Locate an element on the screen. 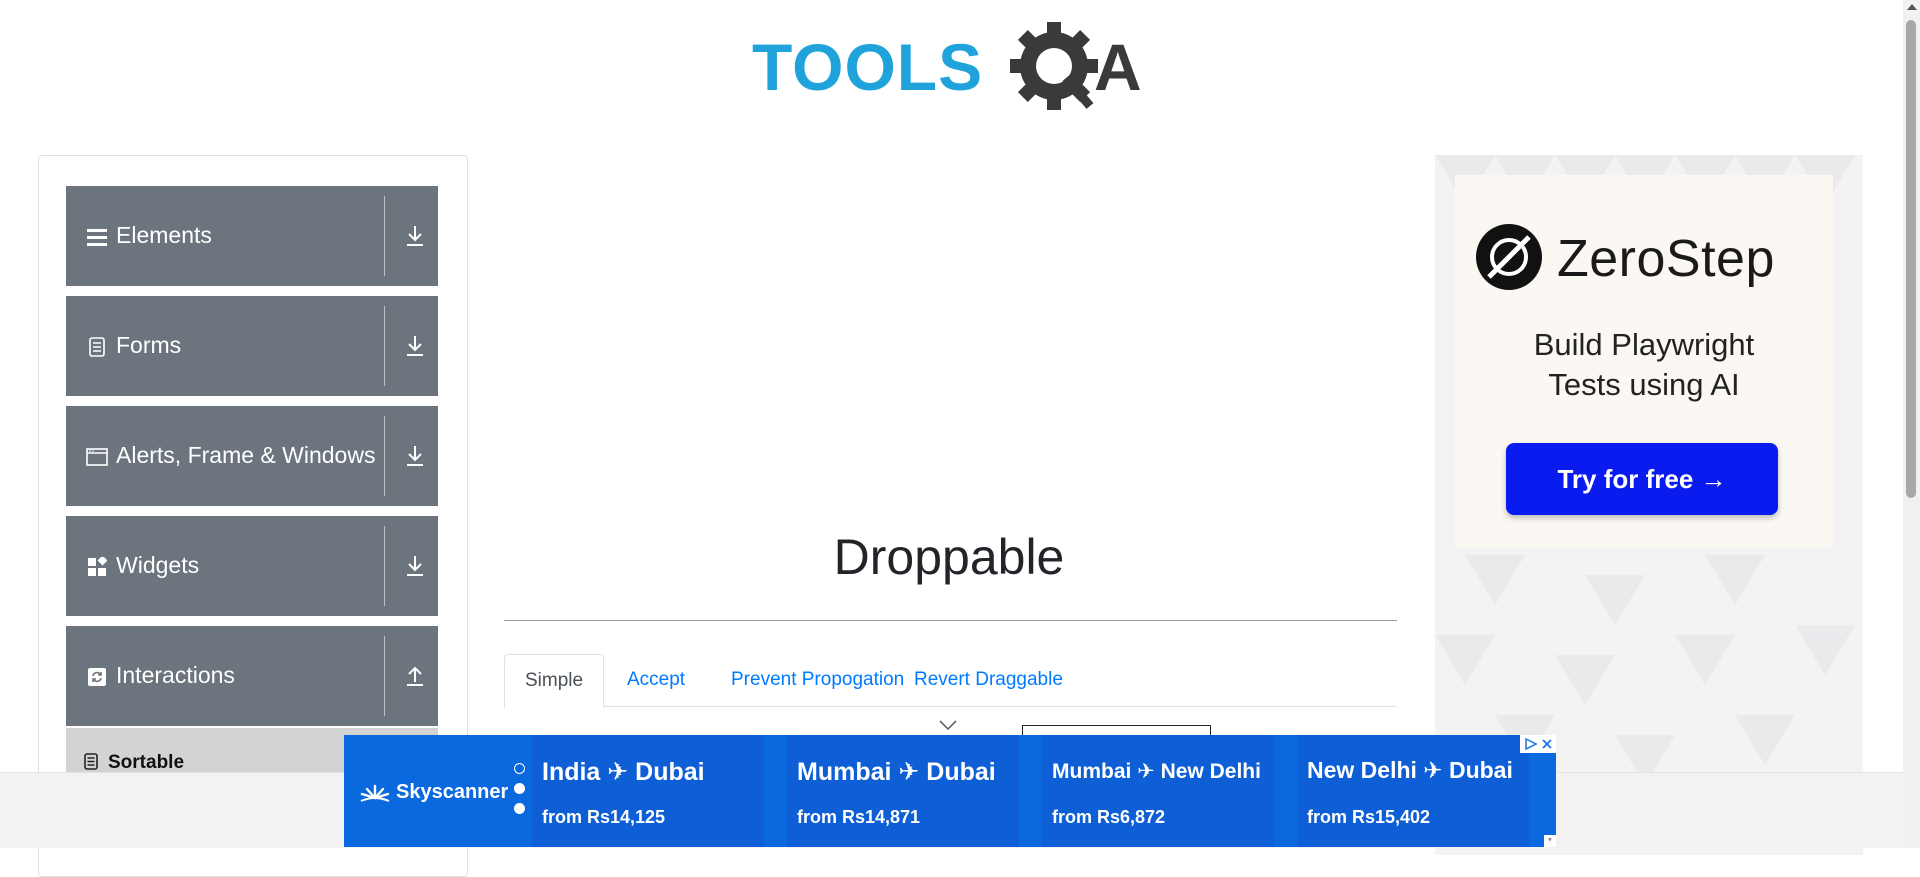  tab-simple: Simple is located at coordinates (554, 681).